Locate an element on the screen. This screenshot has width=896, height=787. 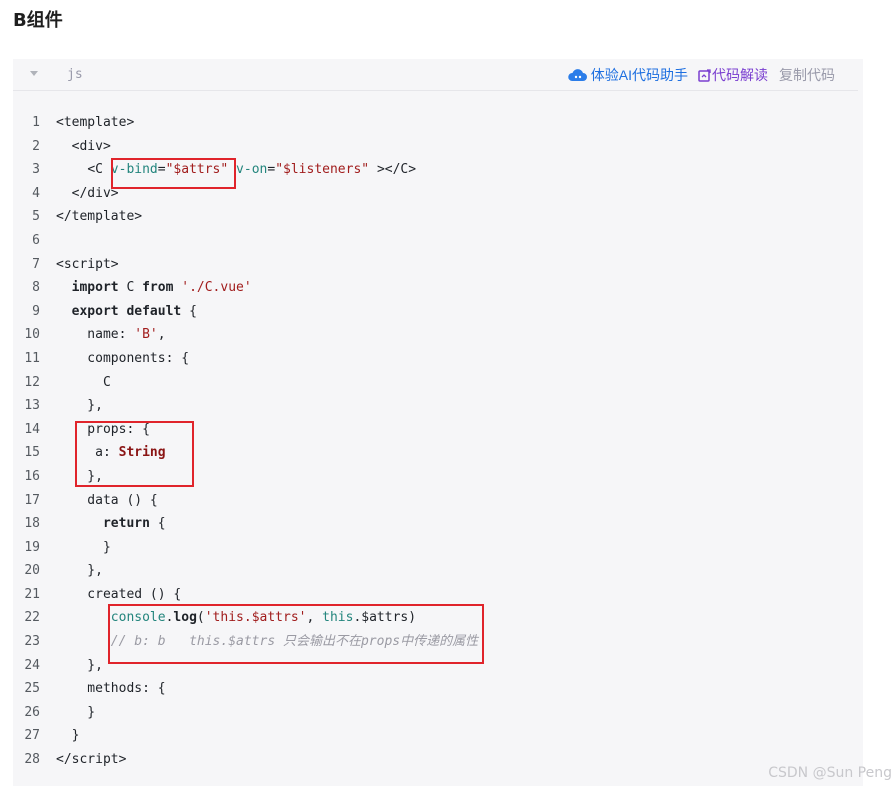
ai-assistant-button: 体验AI代码助手 is located at coordinates (627, 75).